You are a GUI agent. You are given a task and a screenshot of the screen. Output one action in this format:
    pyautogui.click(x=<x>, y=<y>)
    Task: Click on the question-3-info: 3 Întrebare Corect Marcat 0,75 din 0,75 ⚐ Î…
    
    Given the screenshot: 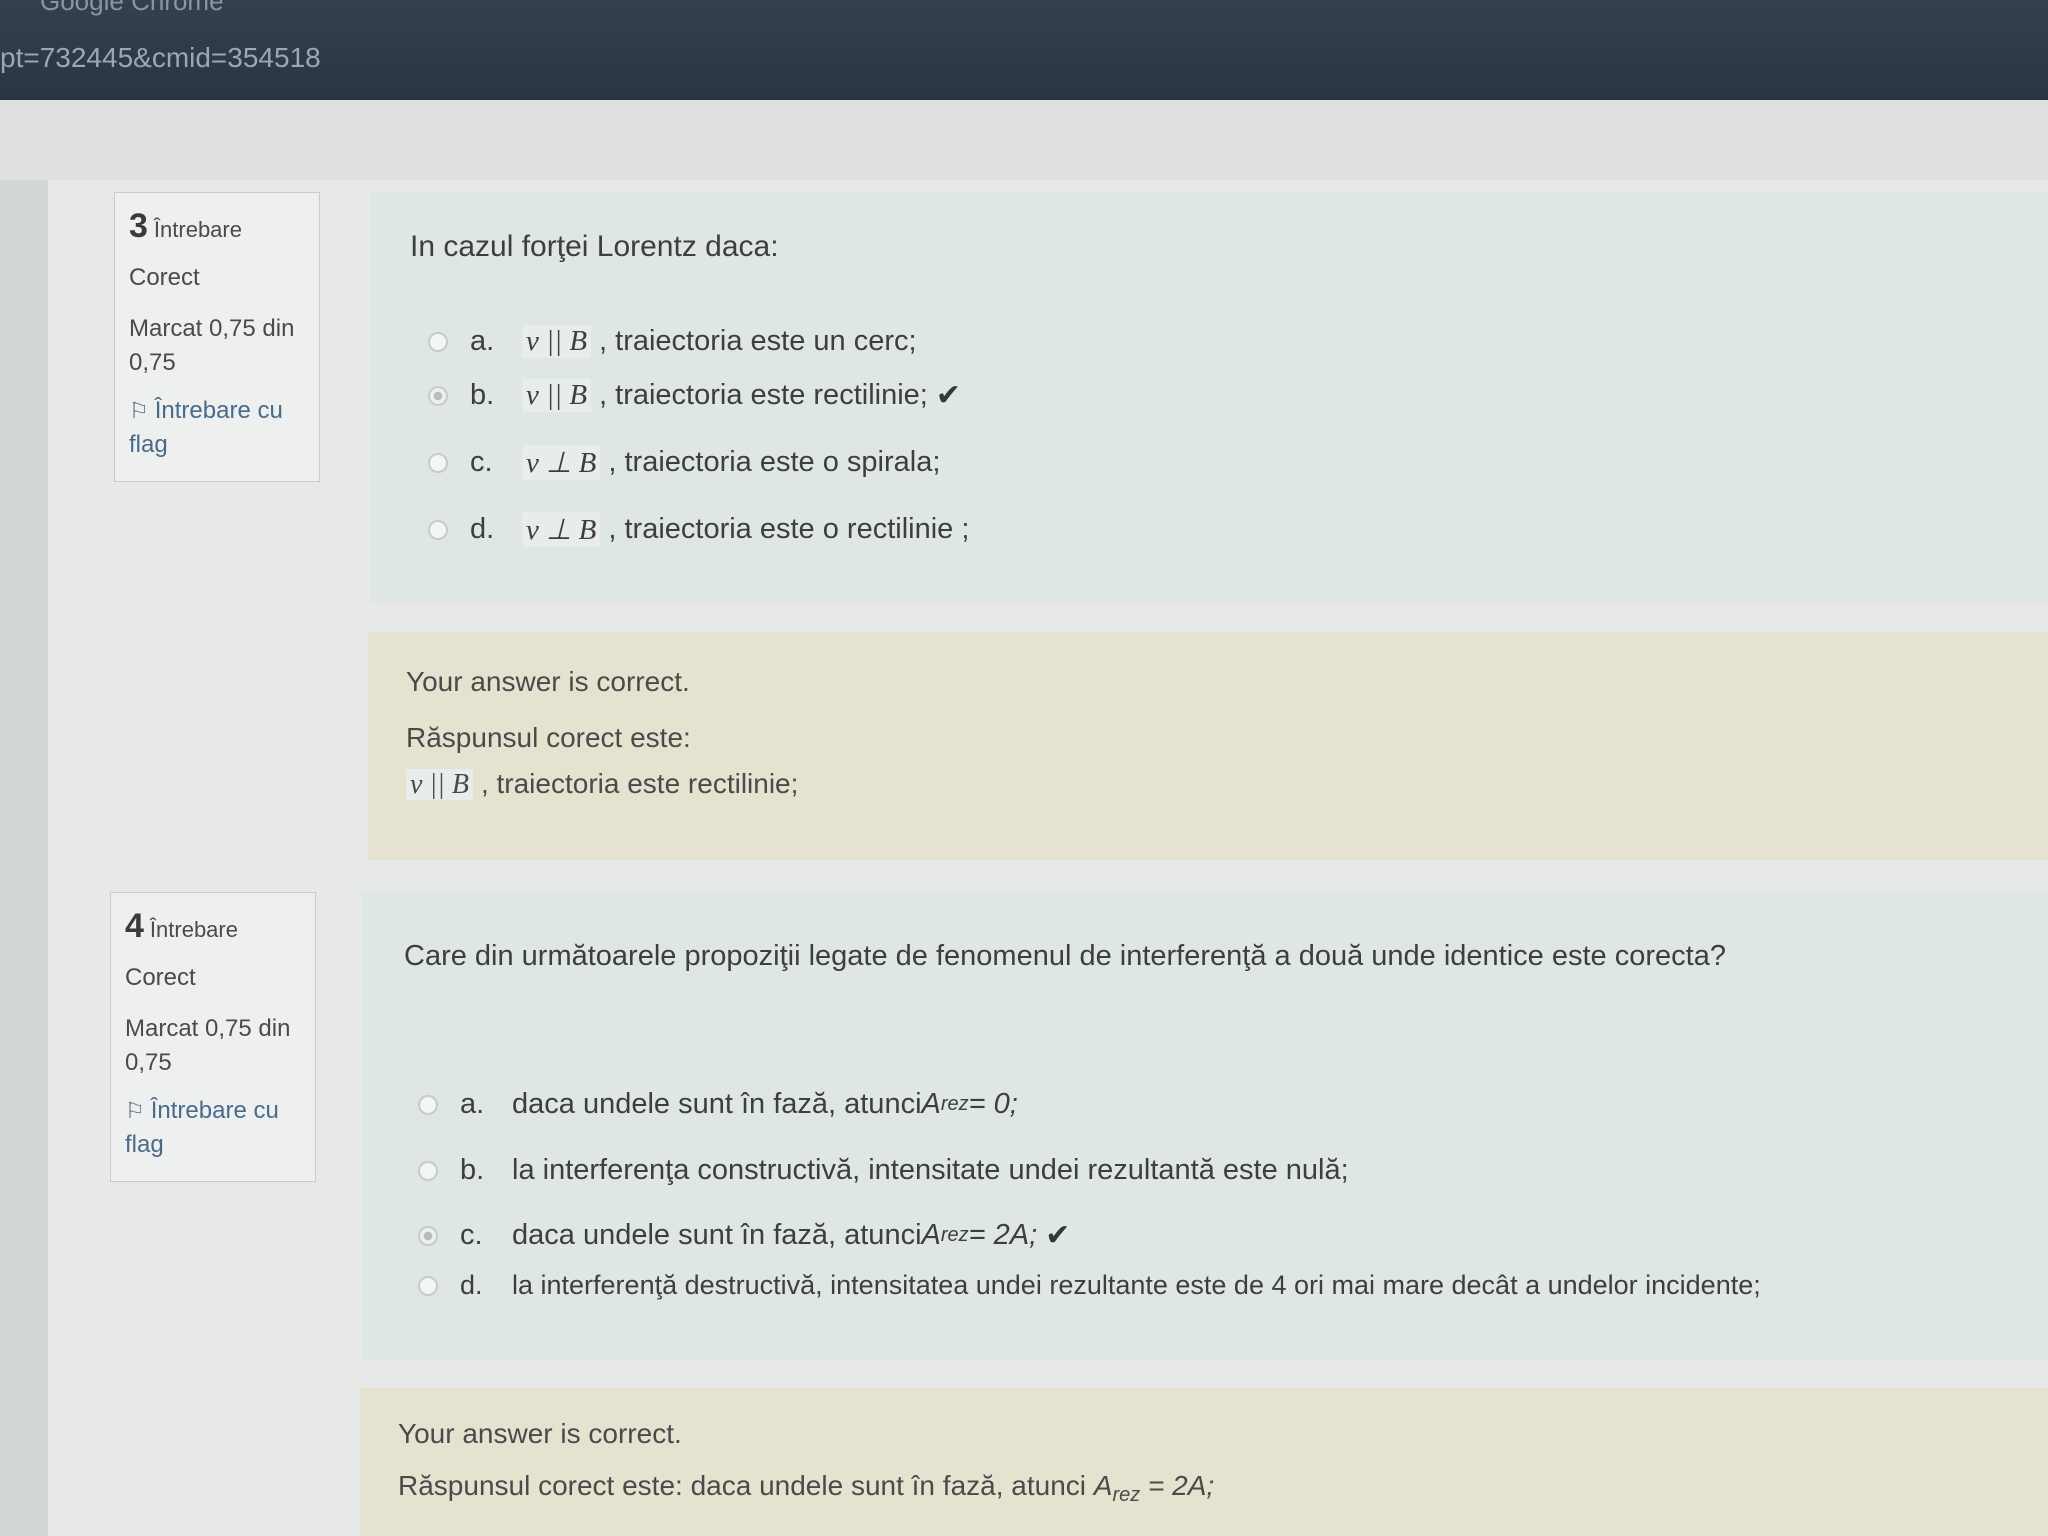 What is the action you would take?
    pyautogui.click(x=217, y=337)
    